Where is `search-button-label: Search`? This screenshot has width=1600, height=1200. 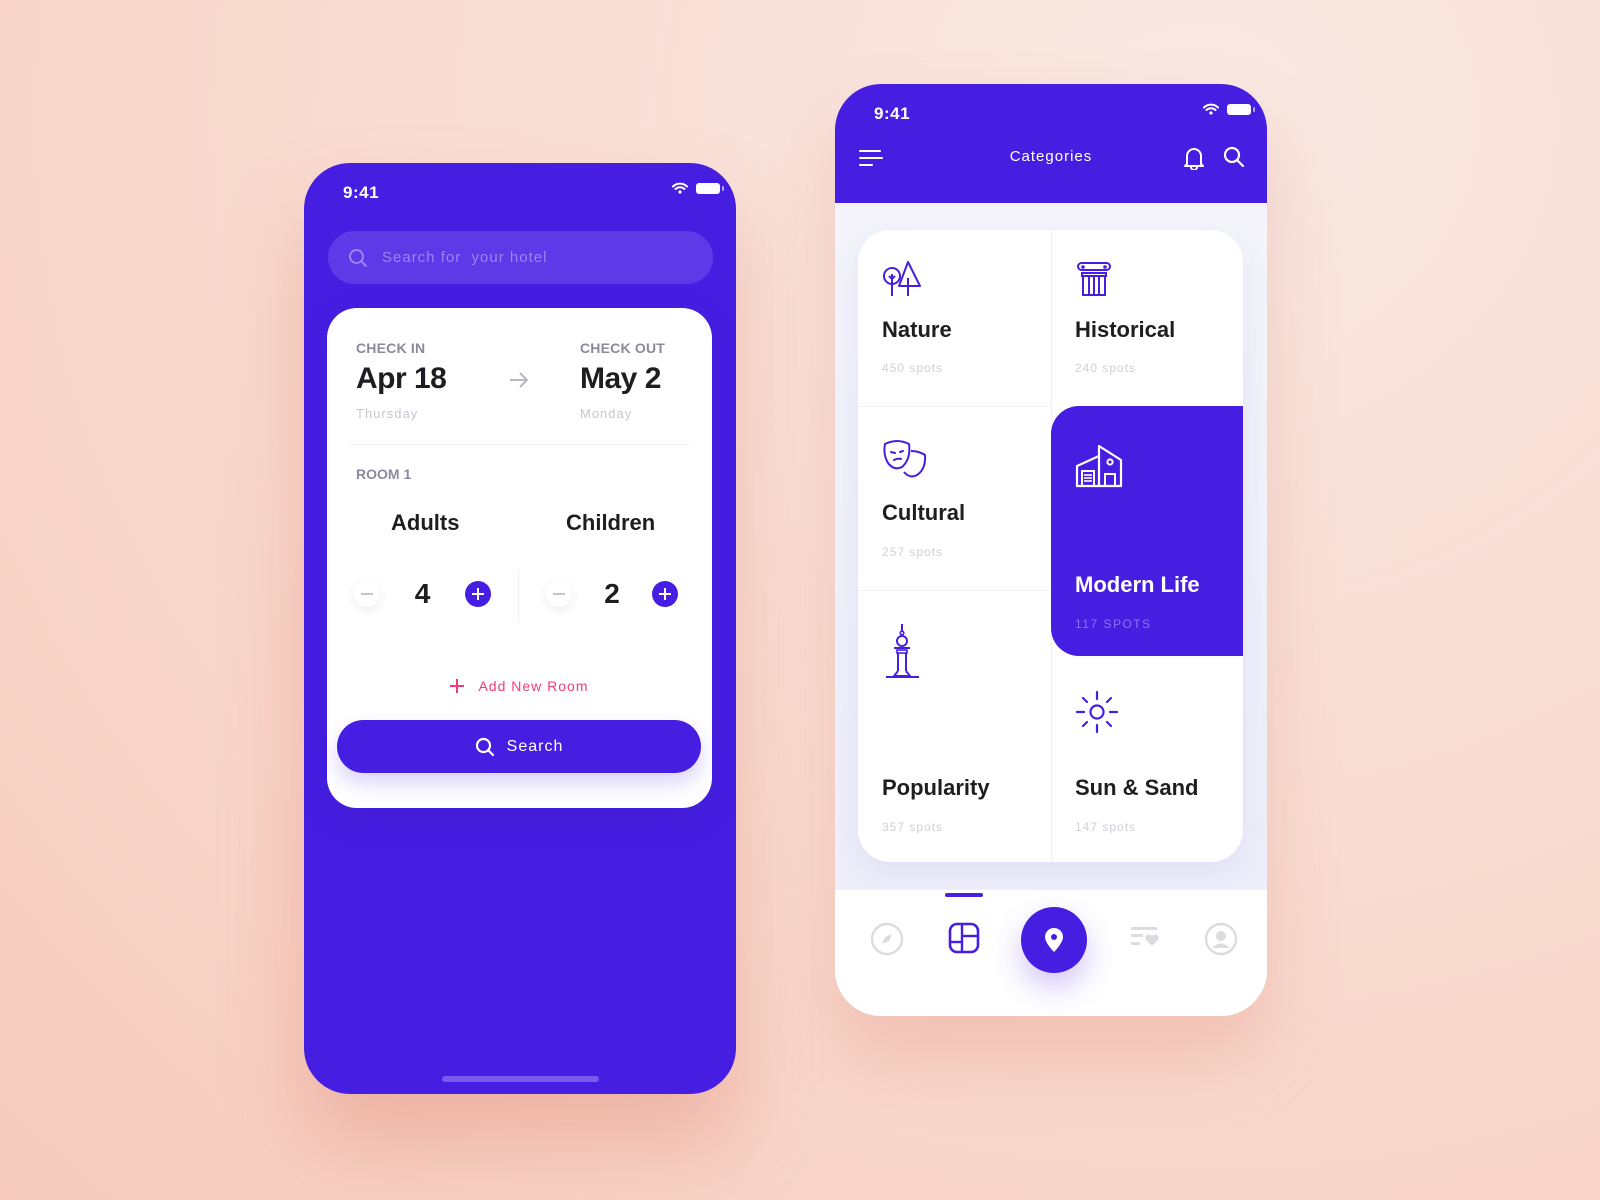
search-button-label: Search is located at coordinates (535, 746).